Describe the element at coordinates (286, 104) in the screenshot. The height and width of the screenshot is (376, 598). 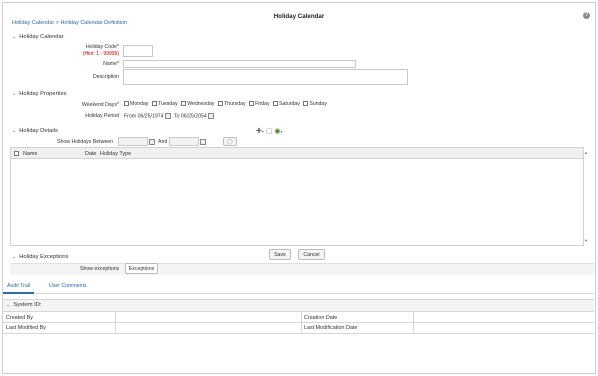
I see `day-checkbox-saturday: Saturday` at that location.